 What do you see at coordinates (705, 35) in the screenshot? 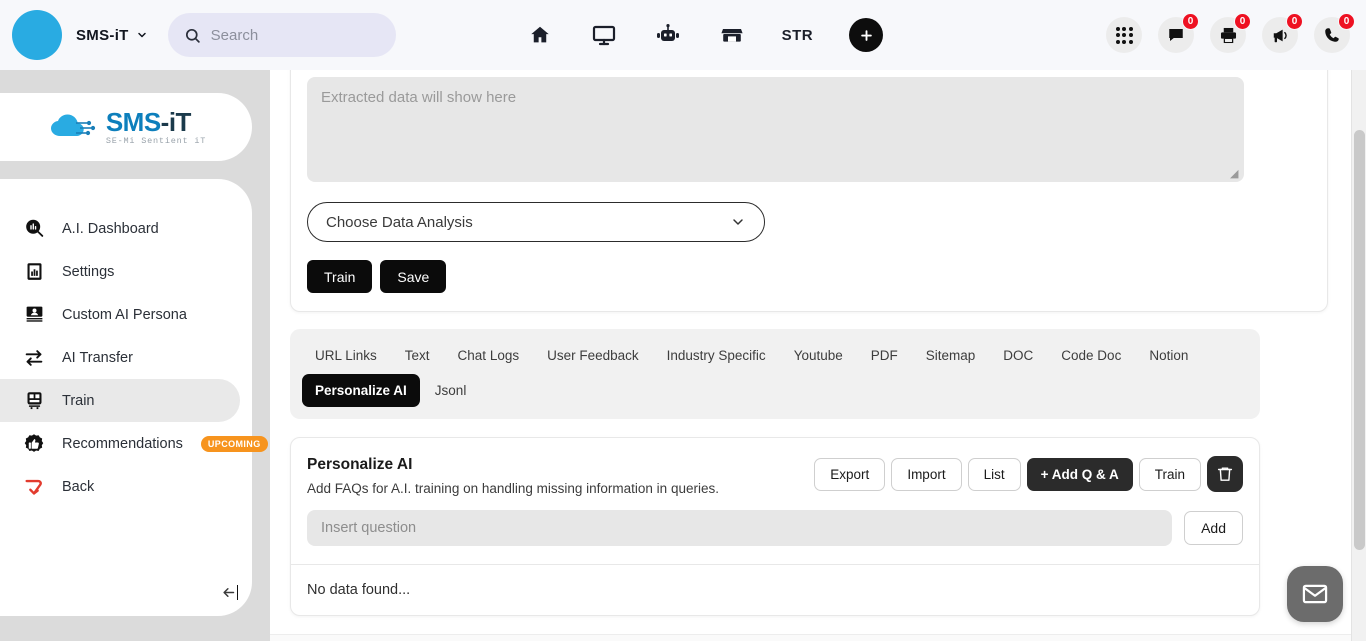
I see `top-nav-icon-group: STR` at bounding box center [705, 35].